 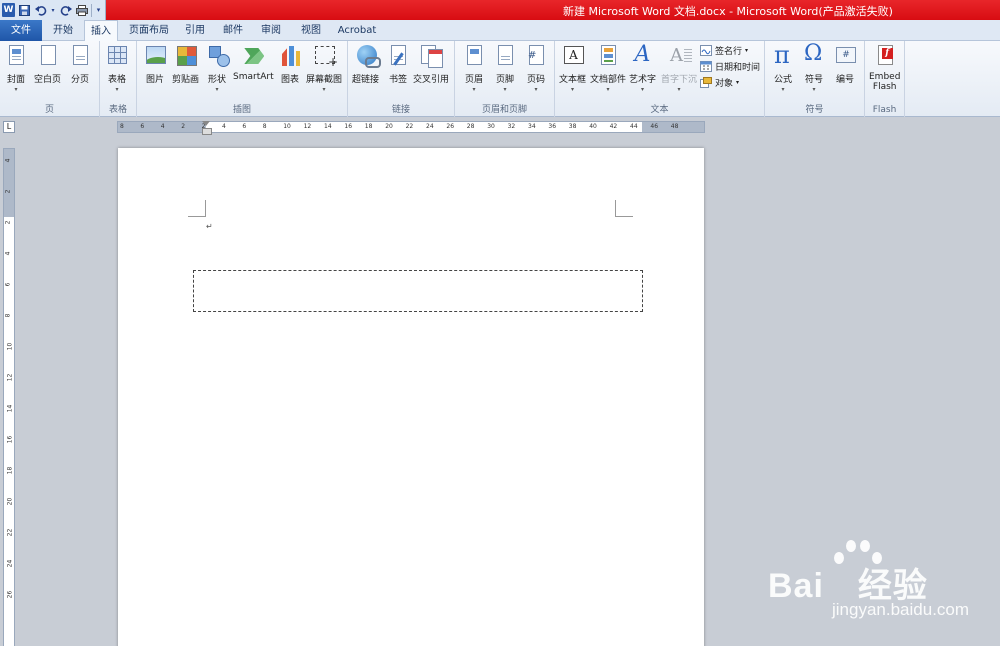 I want to click on text-box-button: A 文本框 ▾, so click(x=572, y=68).